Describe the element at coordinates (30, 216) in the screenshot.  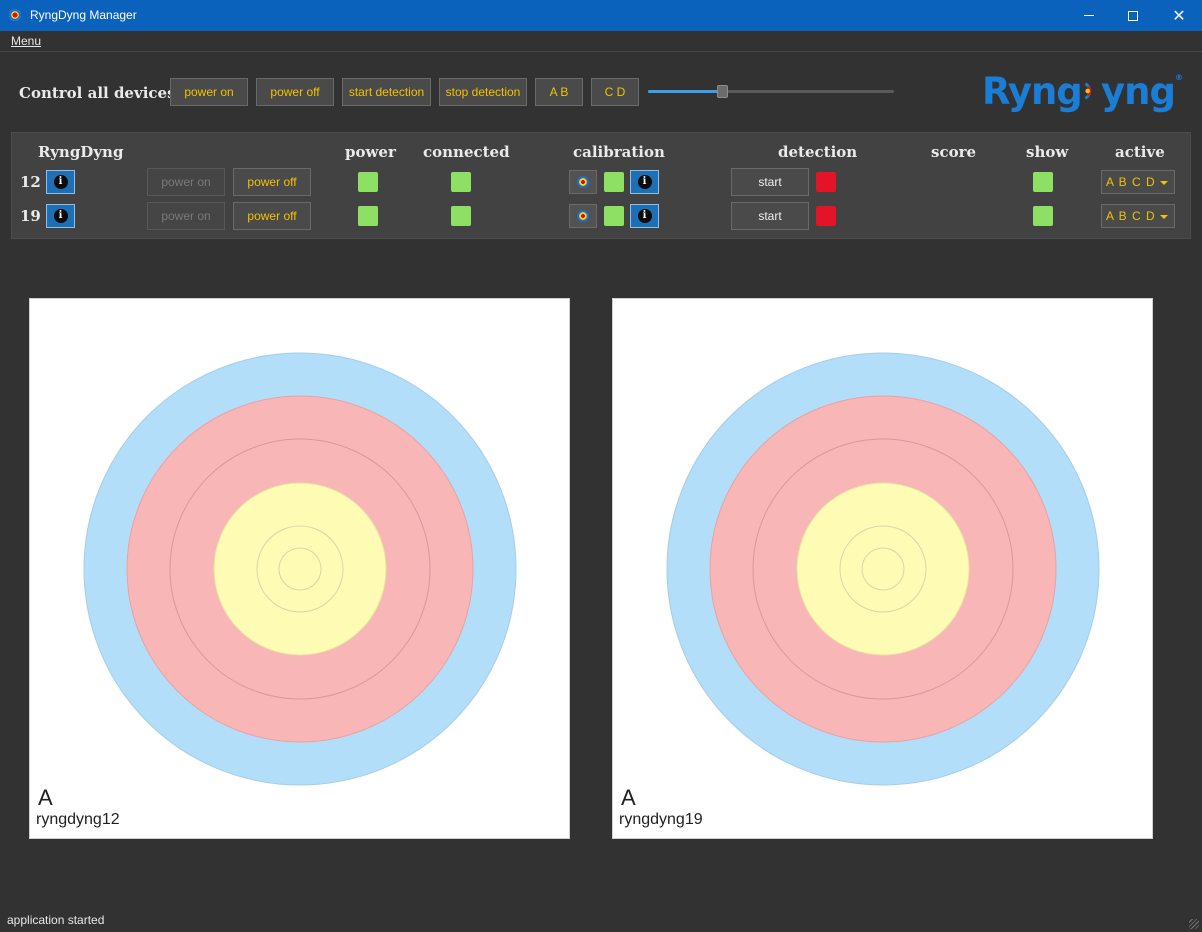
I see `device-id: 19` at that location.